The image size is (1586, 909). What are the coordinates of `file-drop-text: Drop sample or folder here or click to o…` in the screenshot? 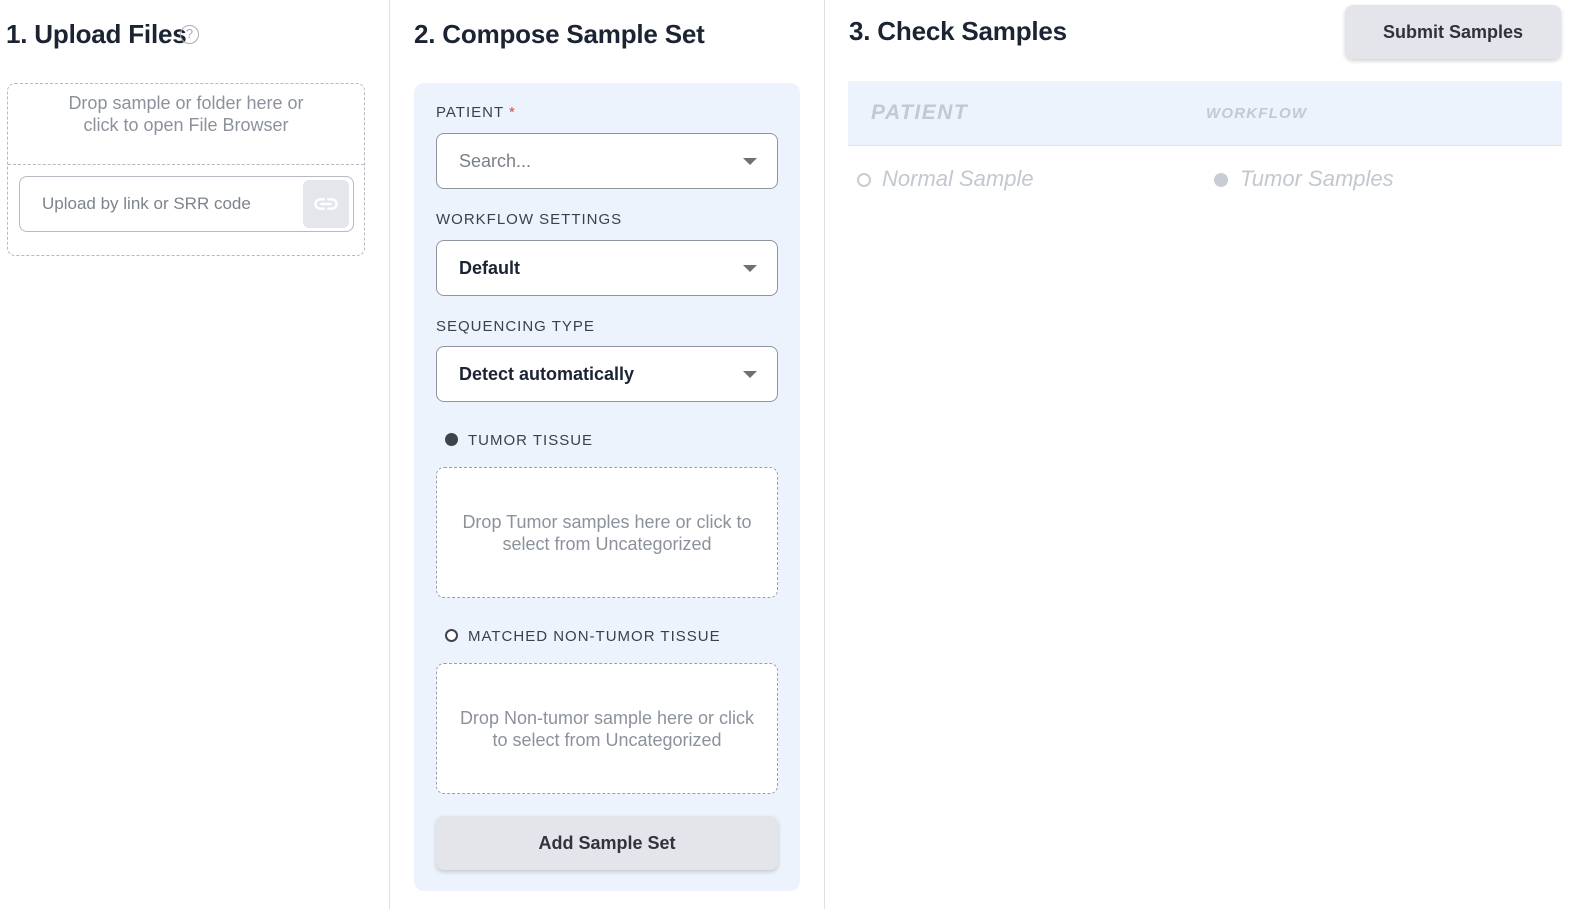 It's located at (186, 114).